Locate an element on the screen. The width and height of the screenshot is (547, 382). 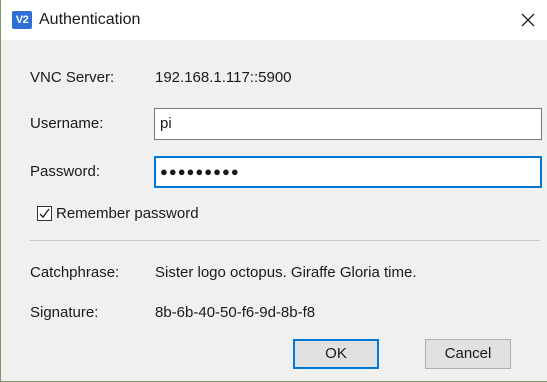
divider is located at coordinates (285, 240).